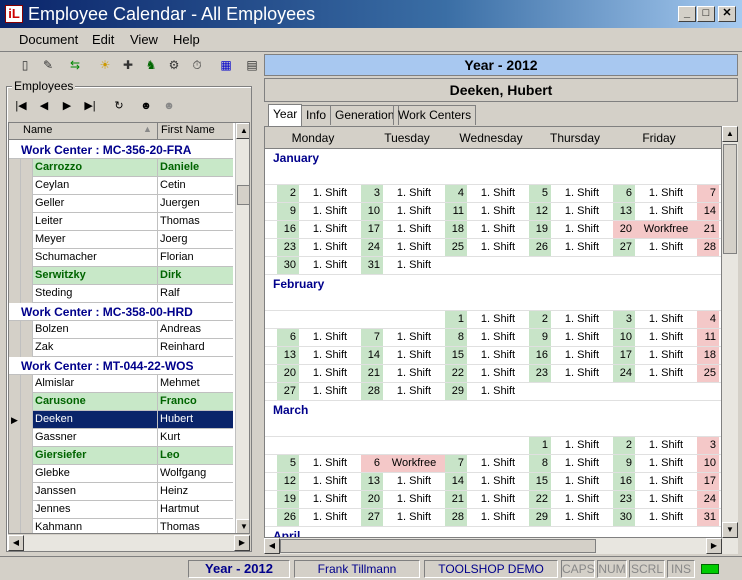 Image resolution: width=742 pixels, height=580 pixels. I want to click on day-number: 14, so click(456, 481).